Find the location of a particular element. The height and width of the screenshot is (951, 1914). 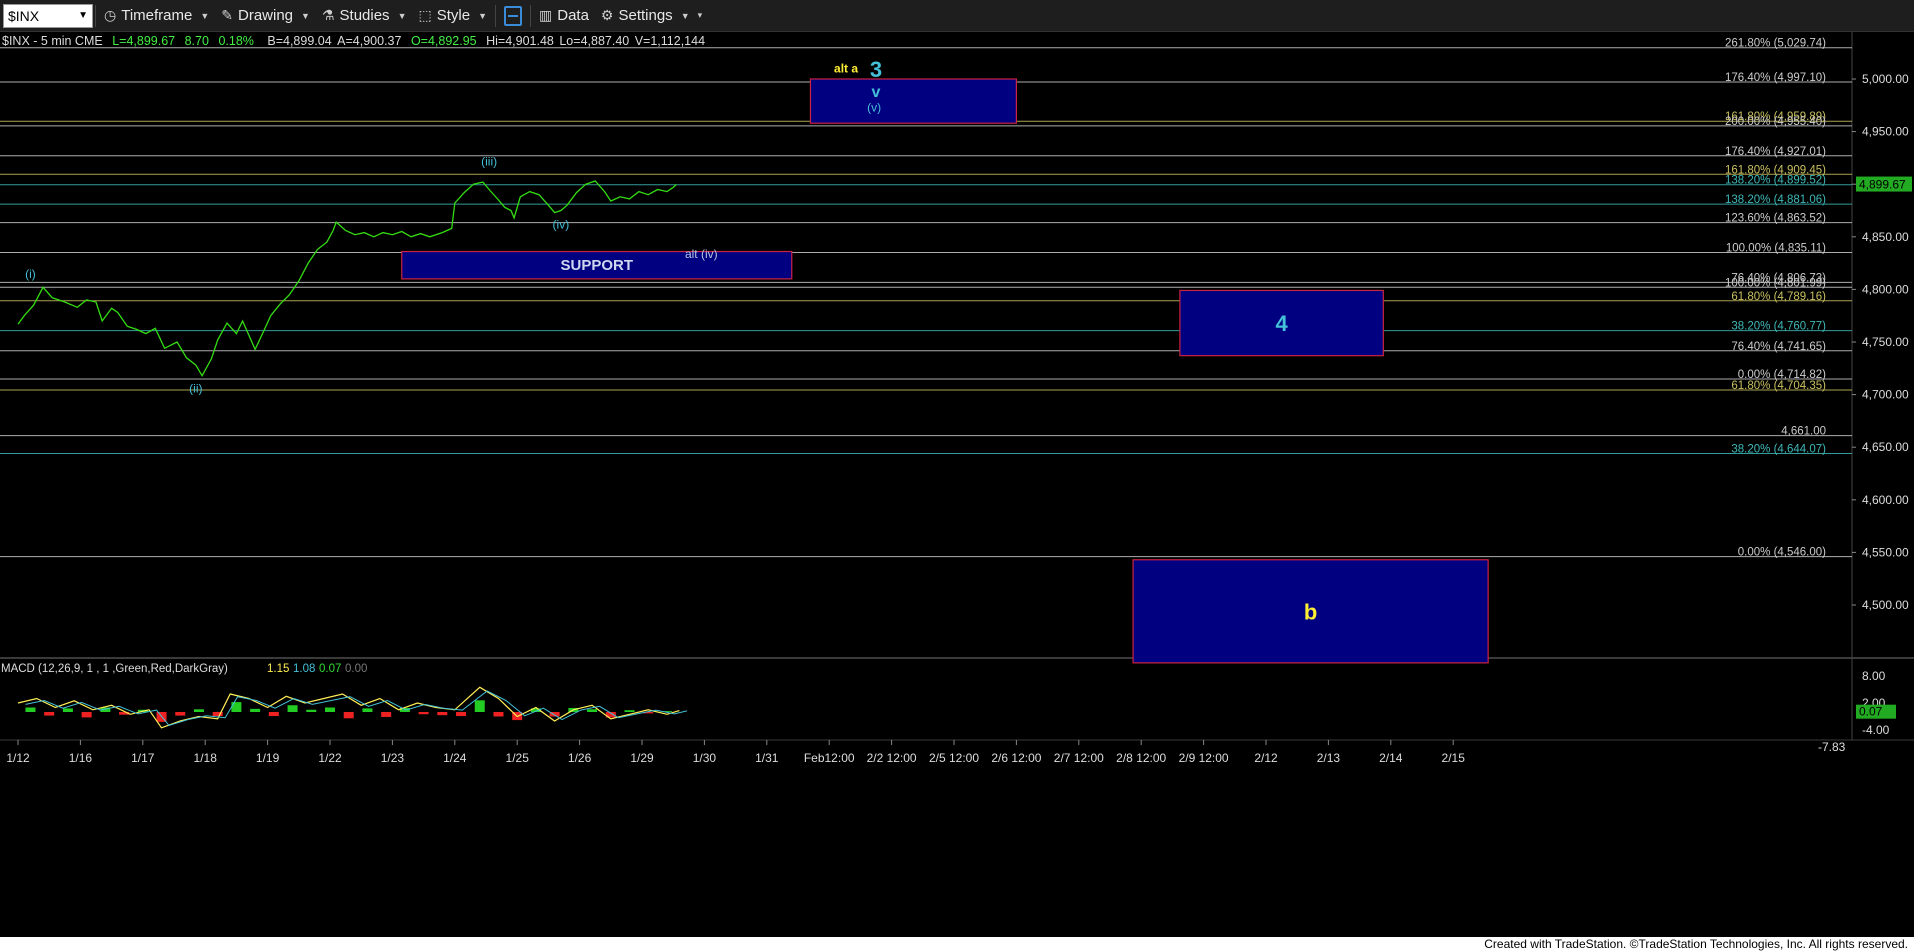

time-tick-label: 2/14 is located at coordinates (1391, 758).